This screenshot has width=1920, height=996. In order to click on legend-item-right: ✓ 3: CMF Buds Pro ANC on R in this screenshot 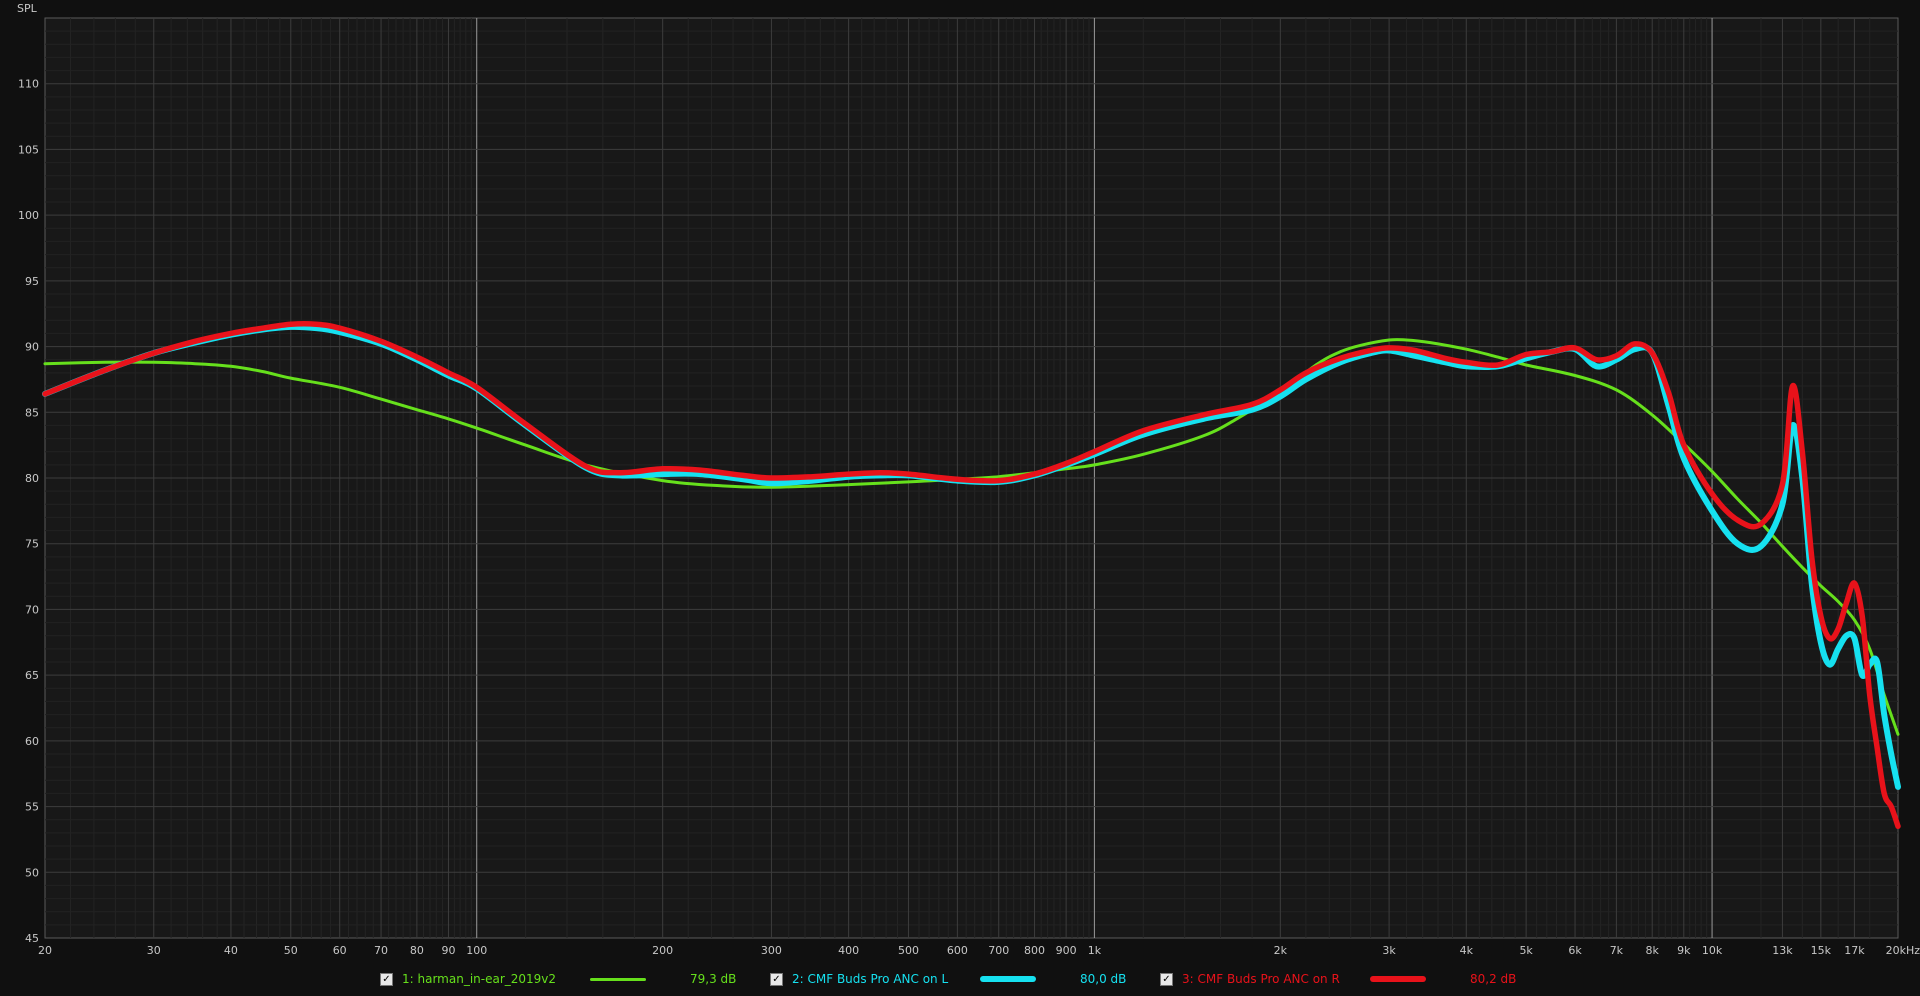, I will do `click(1250, 979)`.